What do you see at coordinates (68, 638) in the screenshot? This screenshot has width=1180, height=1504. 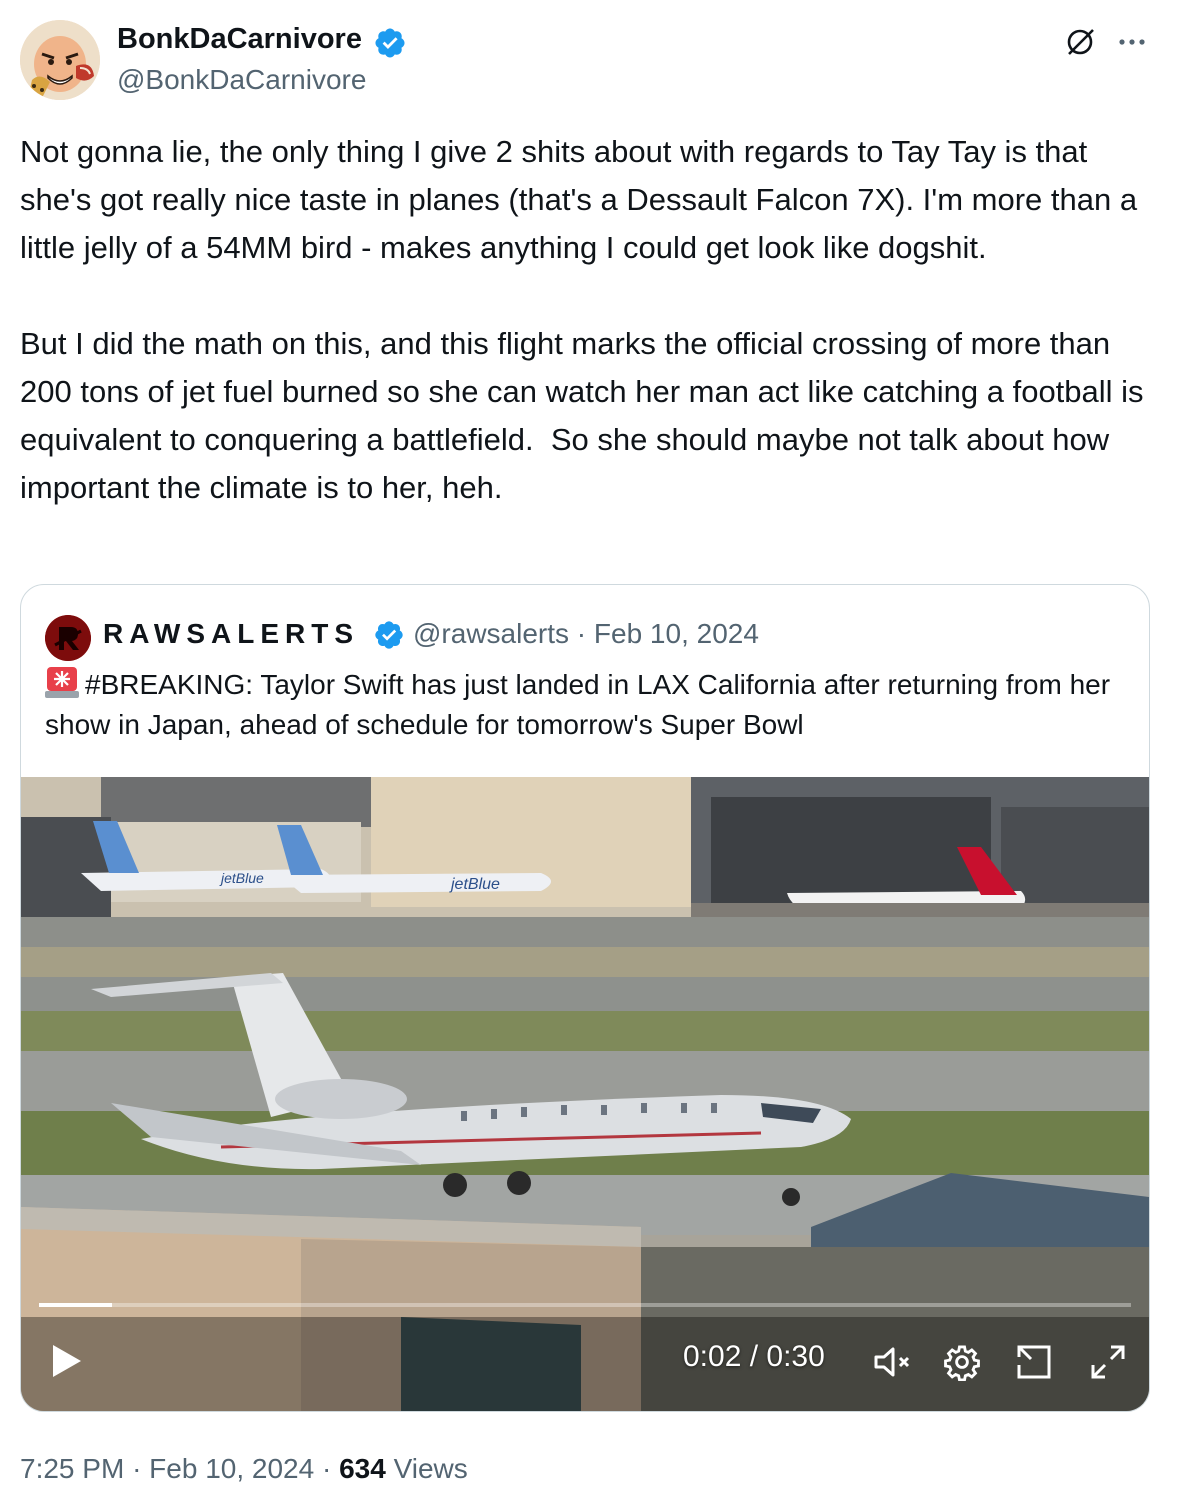 I see `quoted-author-avatar` at bounding box center [68, 638].